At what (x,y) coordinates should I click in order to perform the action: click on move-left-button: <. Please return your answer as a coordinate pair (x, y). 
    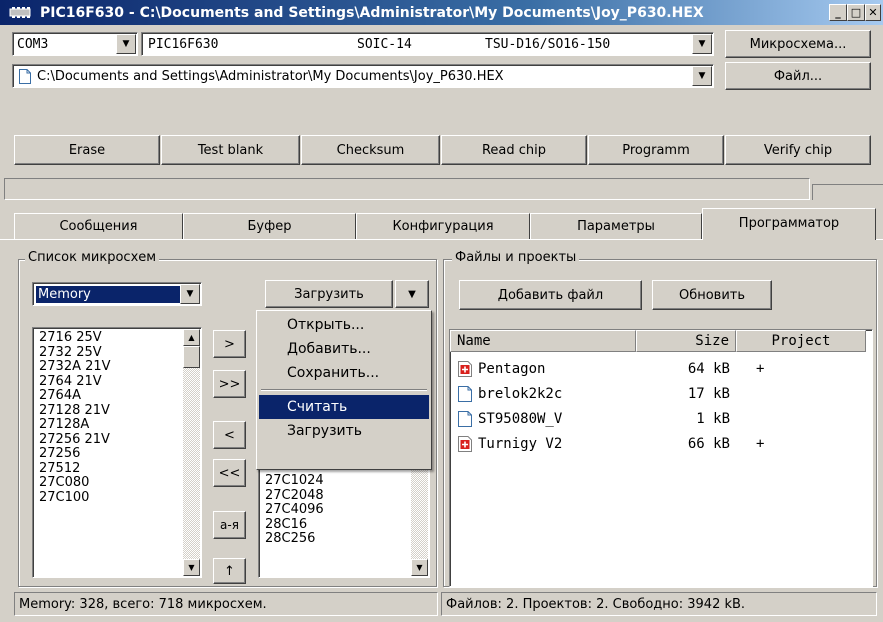
    Looking at the image, I should click on (229, 435).